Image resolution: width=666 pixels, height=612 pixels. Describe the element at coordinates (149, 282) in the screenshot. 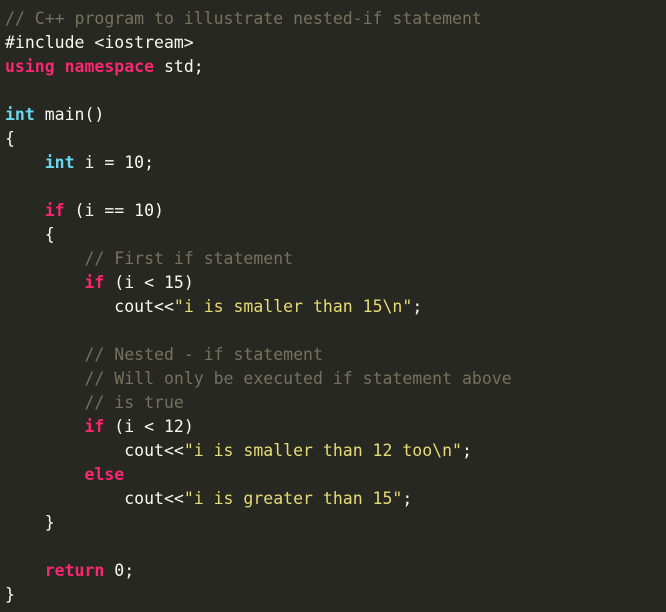

I see `code-token-plain: (i < 15)` at that location.